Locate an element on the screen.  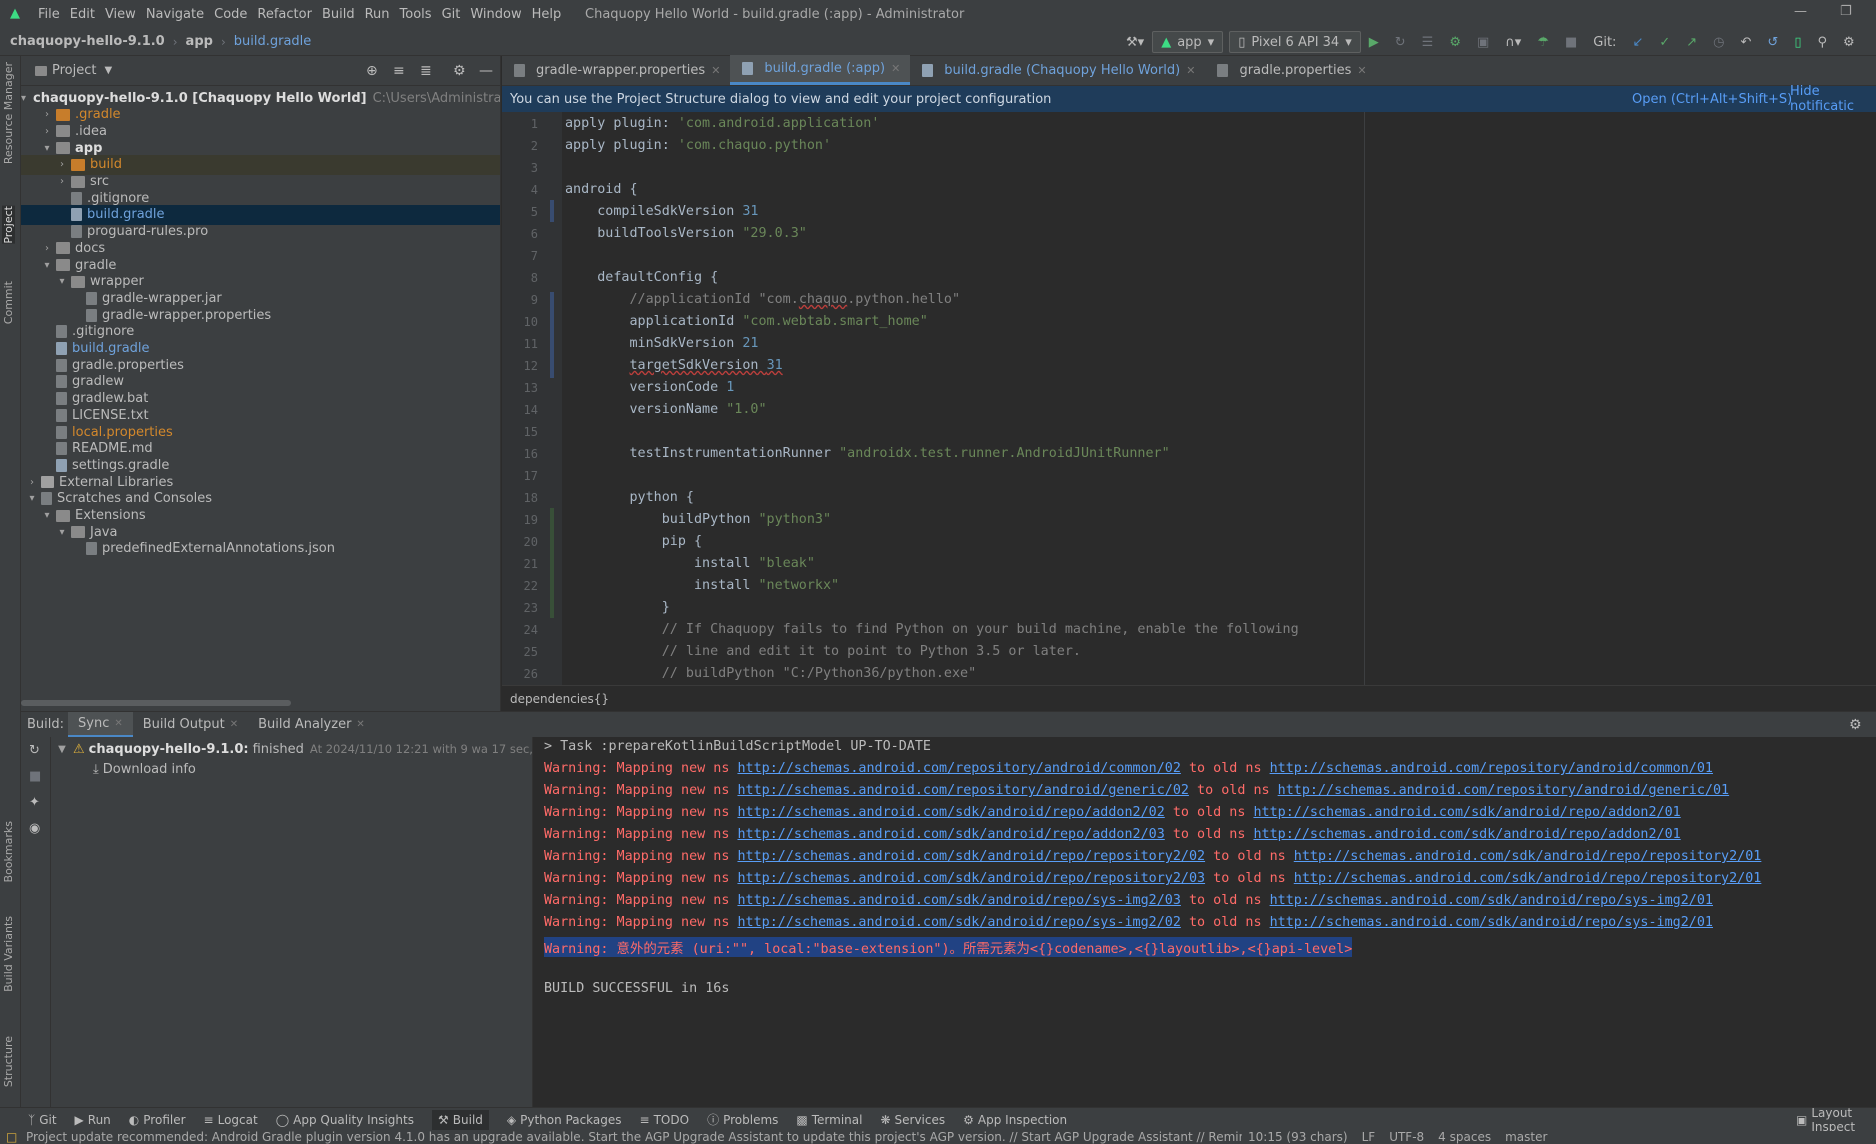
commit-tool-tab: Commit is located at coordinates (8, 302).